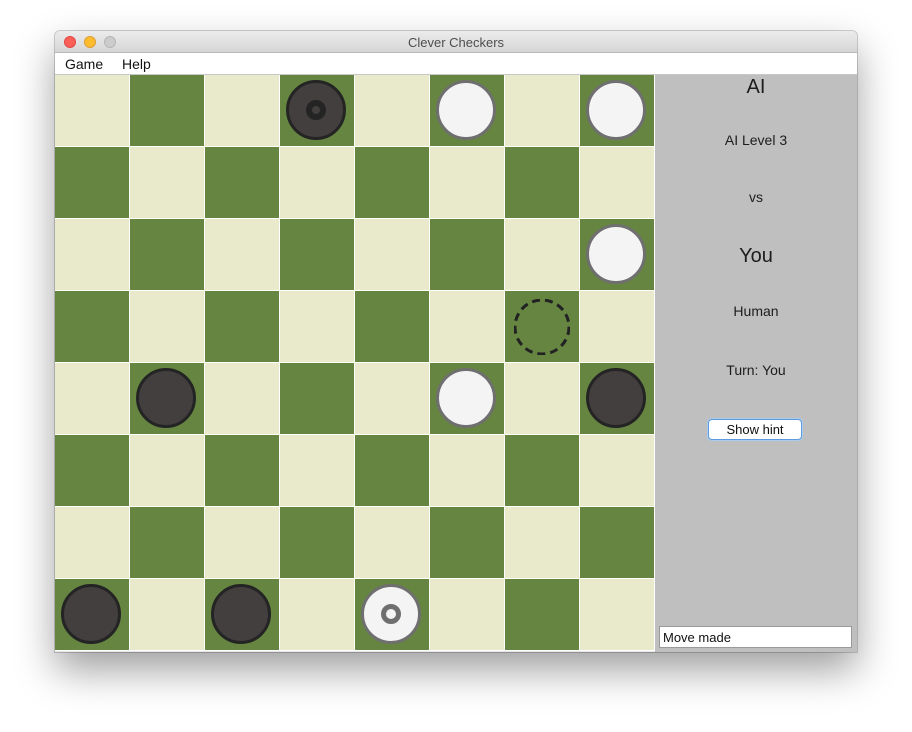 This screenshot has width=912, height=732. I want to click on white-king-piece, so click(391, 613).